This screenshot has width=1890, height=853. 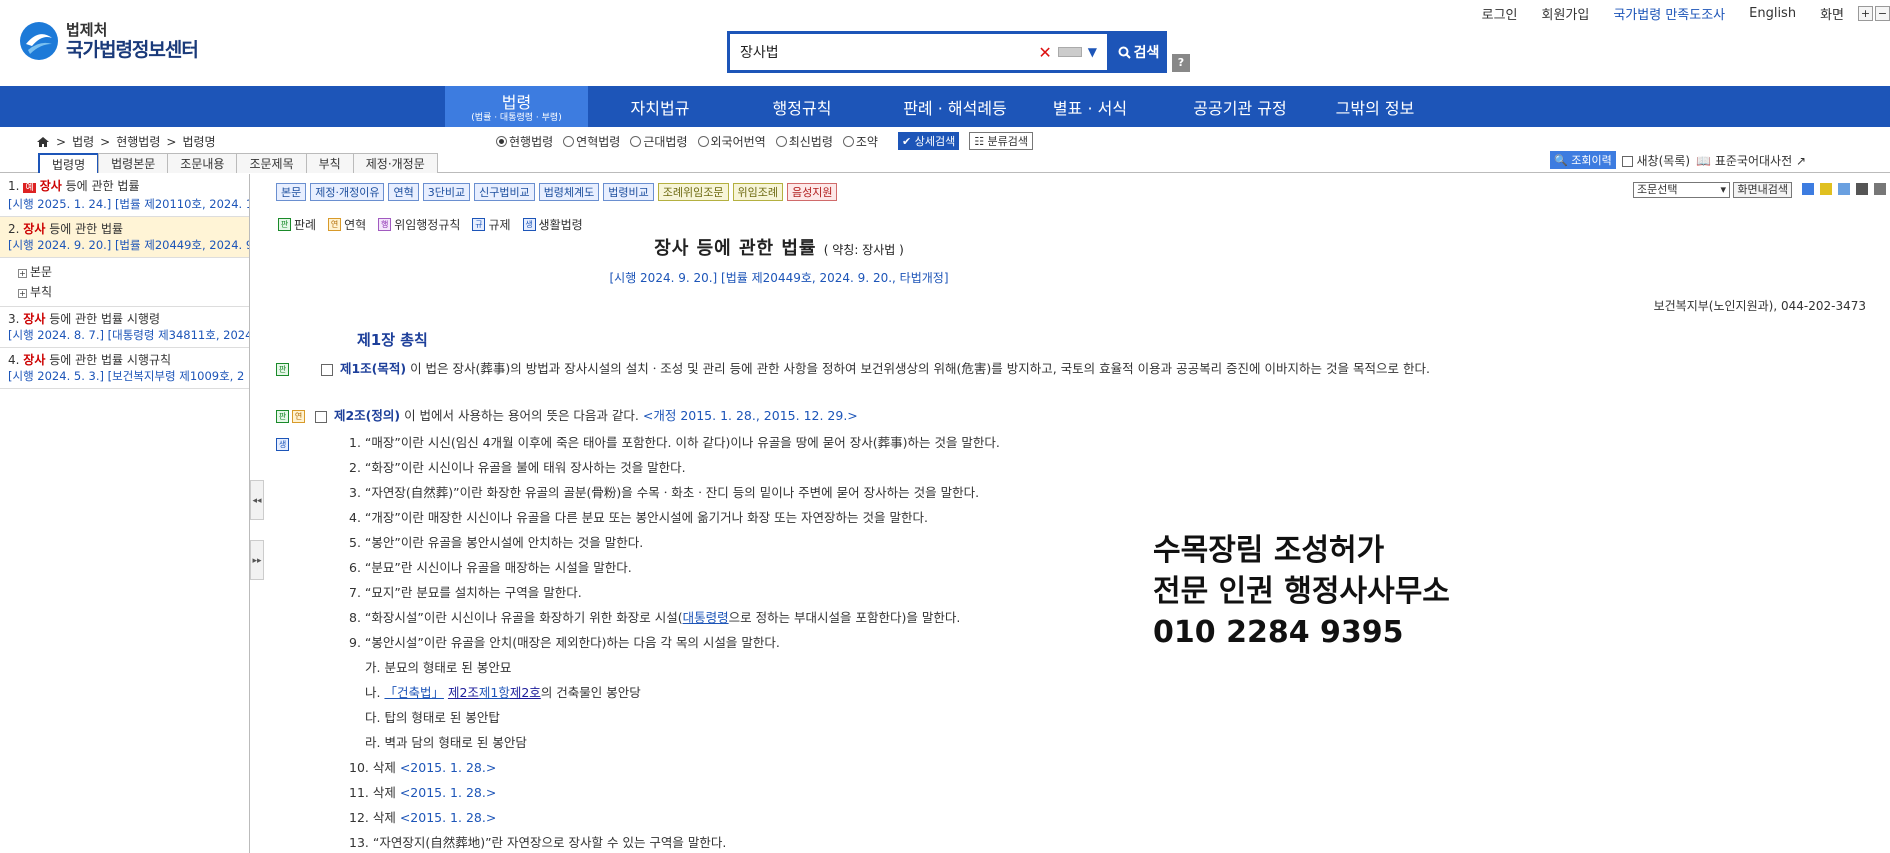 I want to click on toolbar-reason-button: 제정·개정이유, so click(x=347, y=192).